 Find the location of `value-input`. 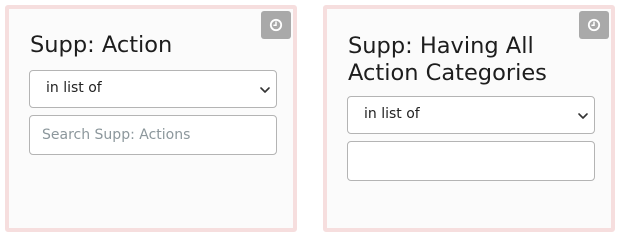

value-input is located at coordinates (471, 161).